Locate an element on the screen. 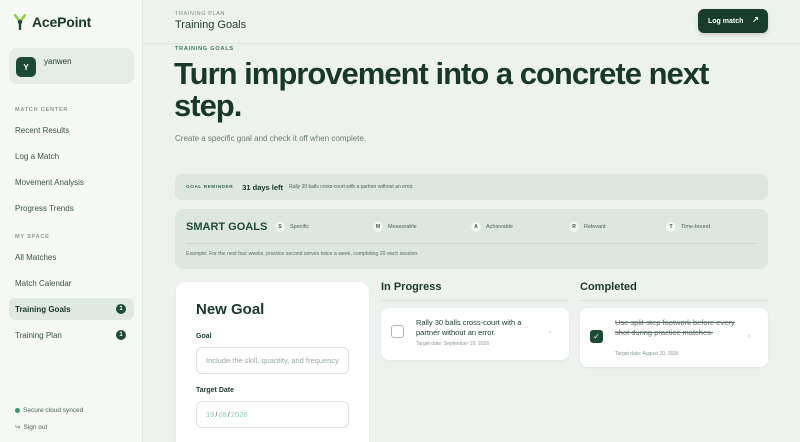 Image resolution: width=800 pixels, height=442 pixels. date-year: 2026 is located at coordinates (239, 414).